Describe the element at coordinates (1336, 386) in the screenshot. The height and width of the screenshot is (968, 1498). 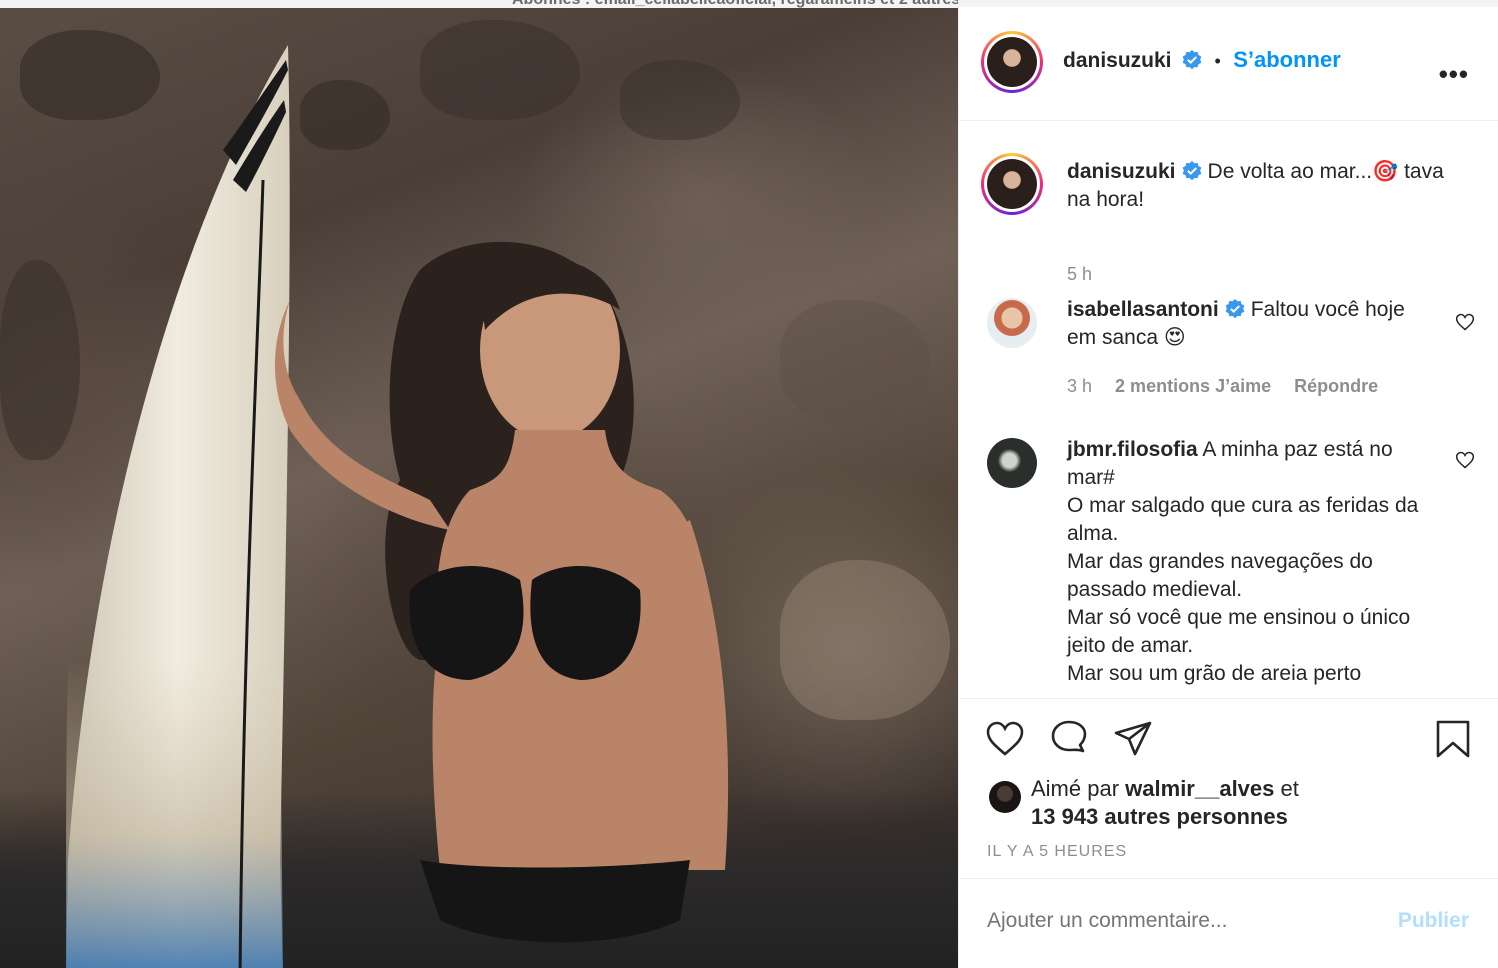
I see `reply-button: Répondre` at that location.